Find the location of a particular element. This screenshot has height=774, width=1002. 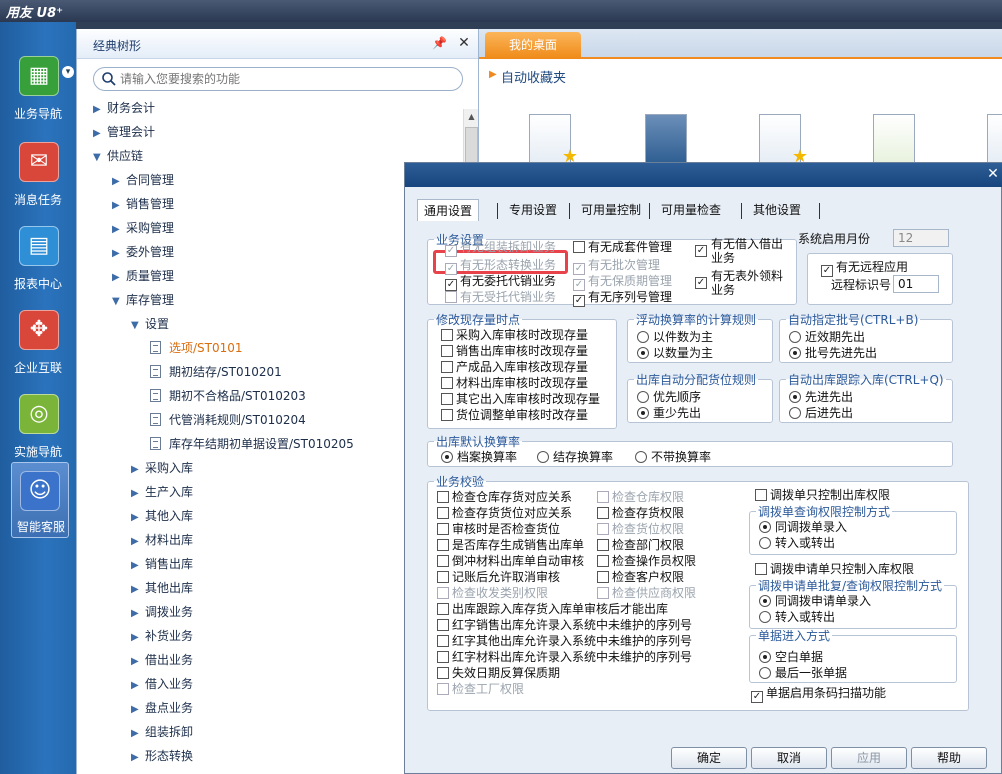

tree-node-item: ▶ 借入业务 is located at coordinates (162, 685).